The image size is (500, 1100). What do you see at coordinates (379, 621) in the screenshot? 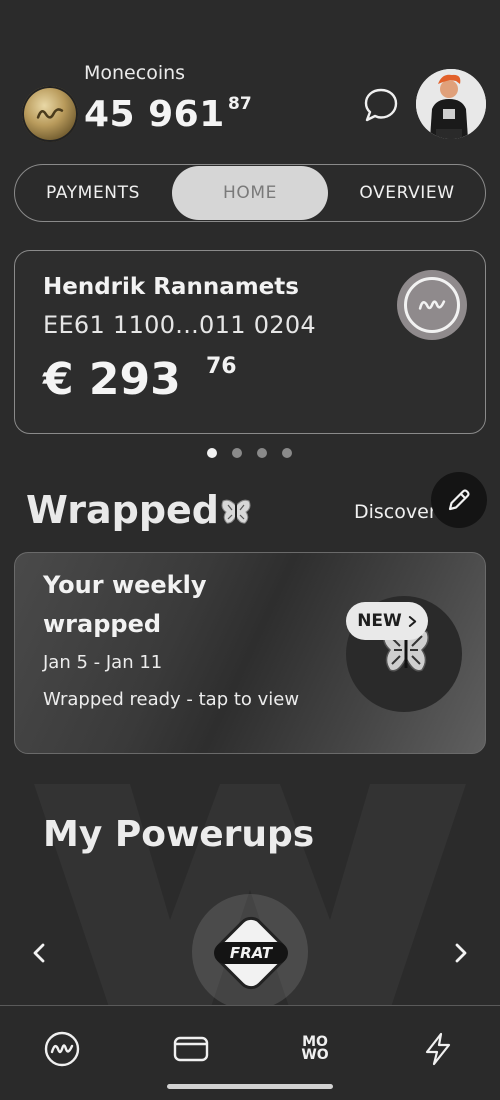
I see `new-badge-label: NEW` at bounding box center [379, 621].